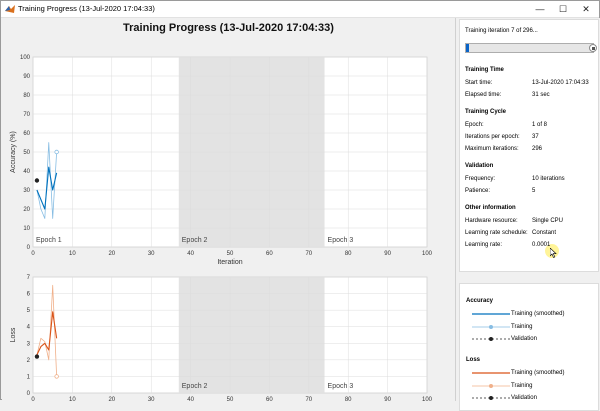 The image size is (600, 411). Describe the element at coordinates (341, 386) in the screenshot. I see `loss-epoch-label: Epoch 3` at that location.